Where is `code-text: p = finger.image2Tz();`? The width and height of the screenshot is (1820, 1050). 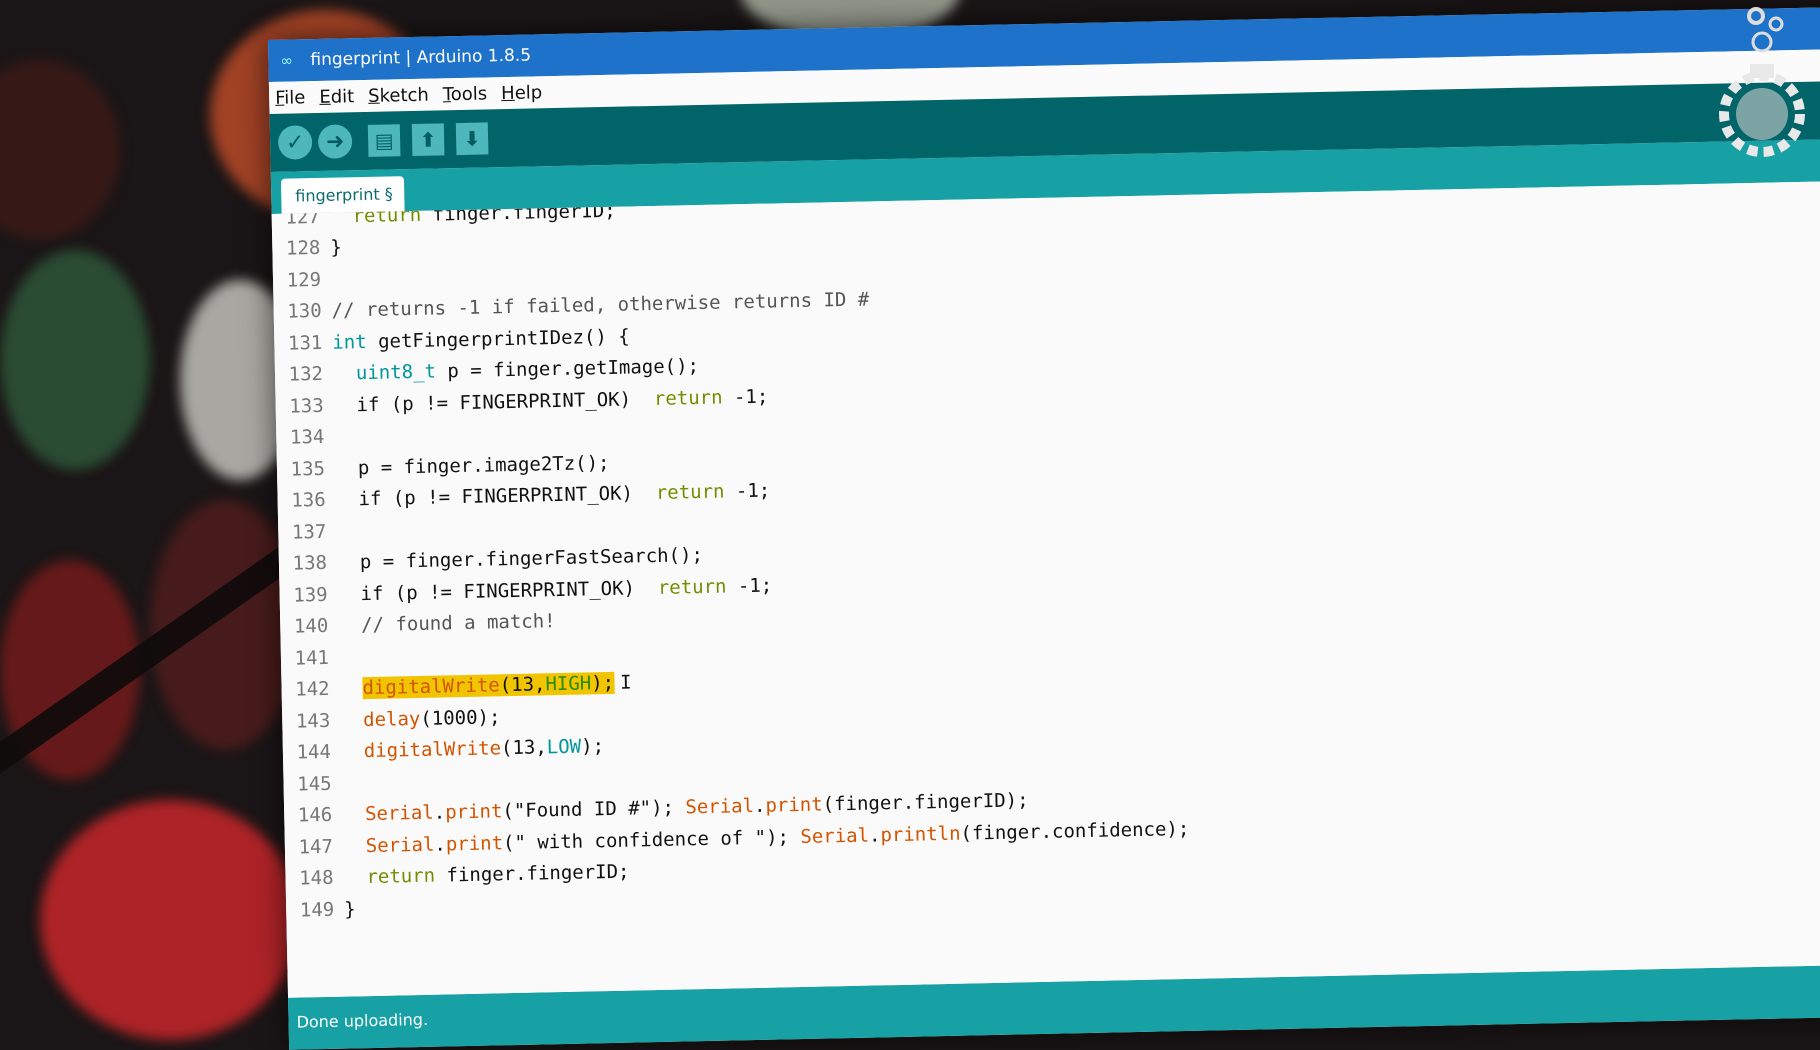 code-text: p = finger.image2Tz(); is located at coordinates (472, 466).